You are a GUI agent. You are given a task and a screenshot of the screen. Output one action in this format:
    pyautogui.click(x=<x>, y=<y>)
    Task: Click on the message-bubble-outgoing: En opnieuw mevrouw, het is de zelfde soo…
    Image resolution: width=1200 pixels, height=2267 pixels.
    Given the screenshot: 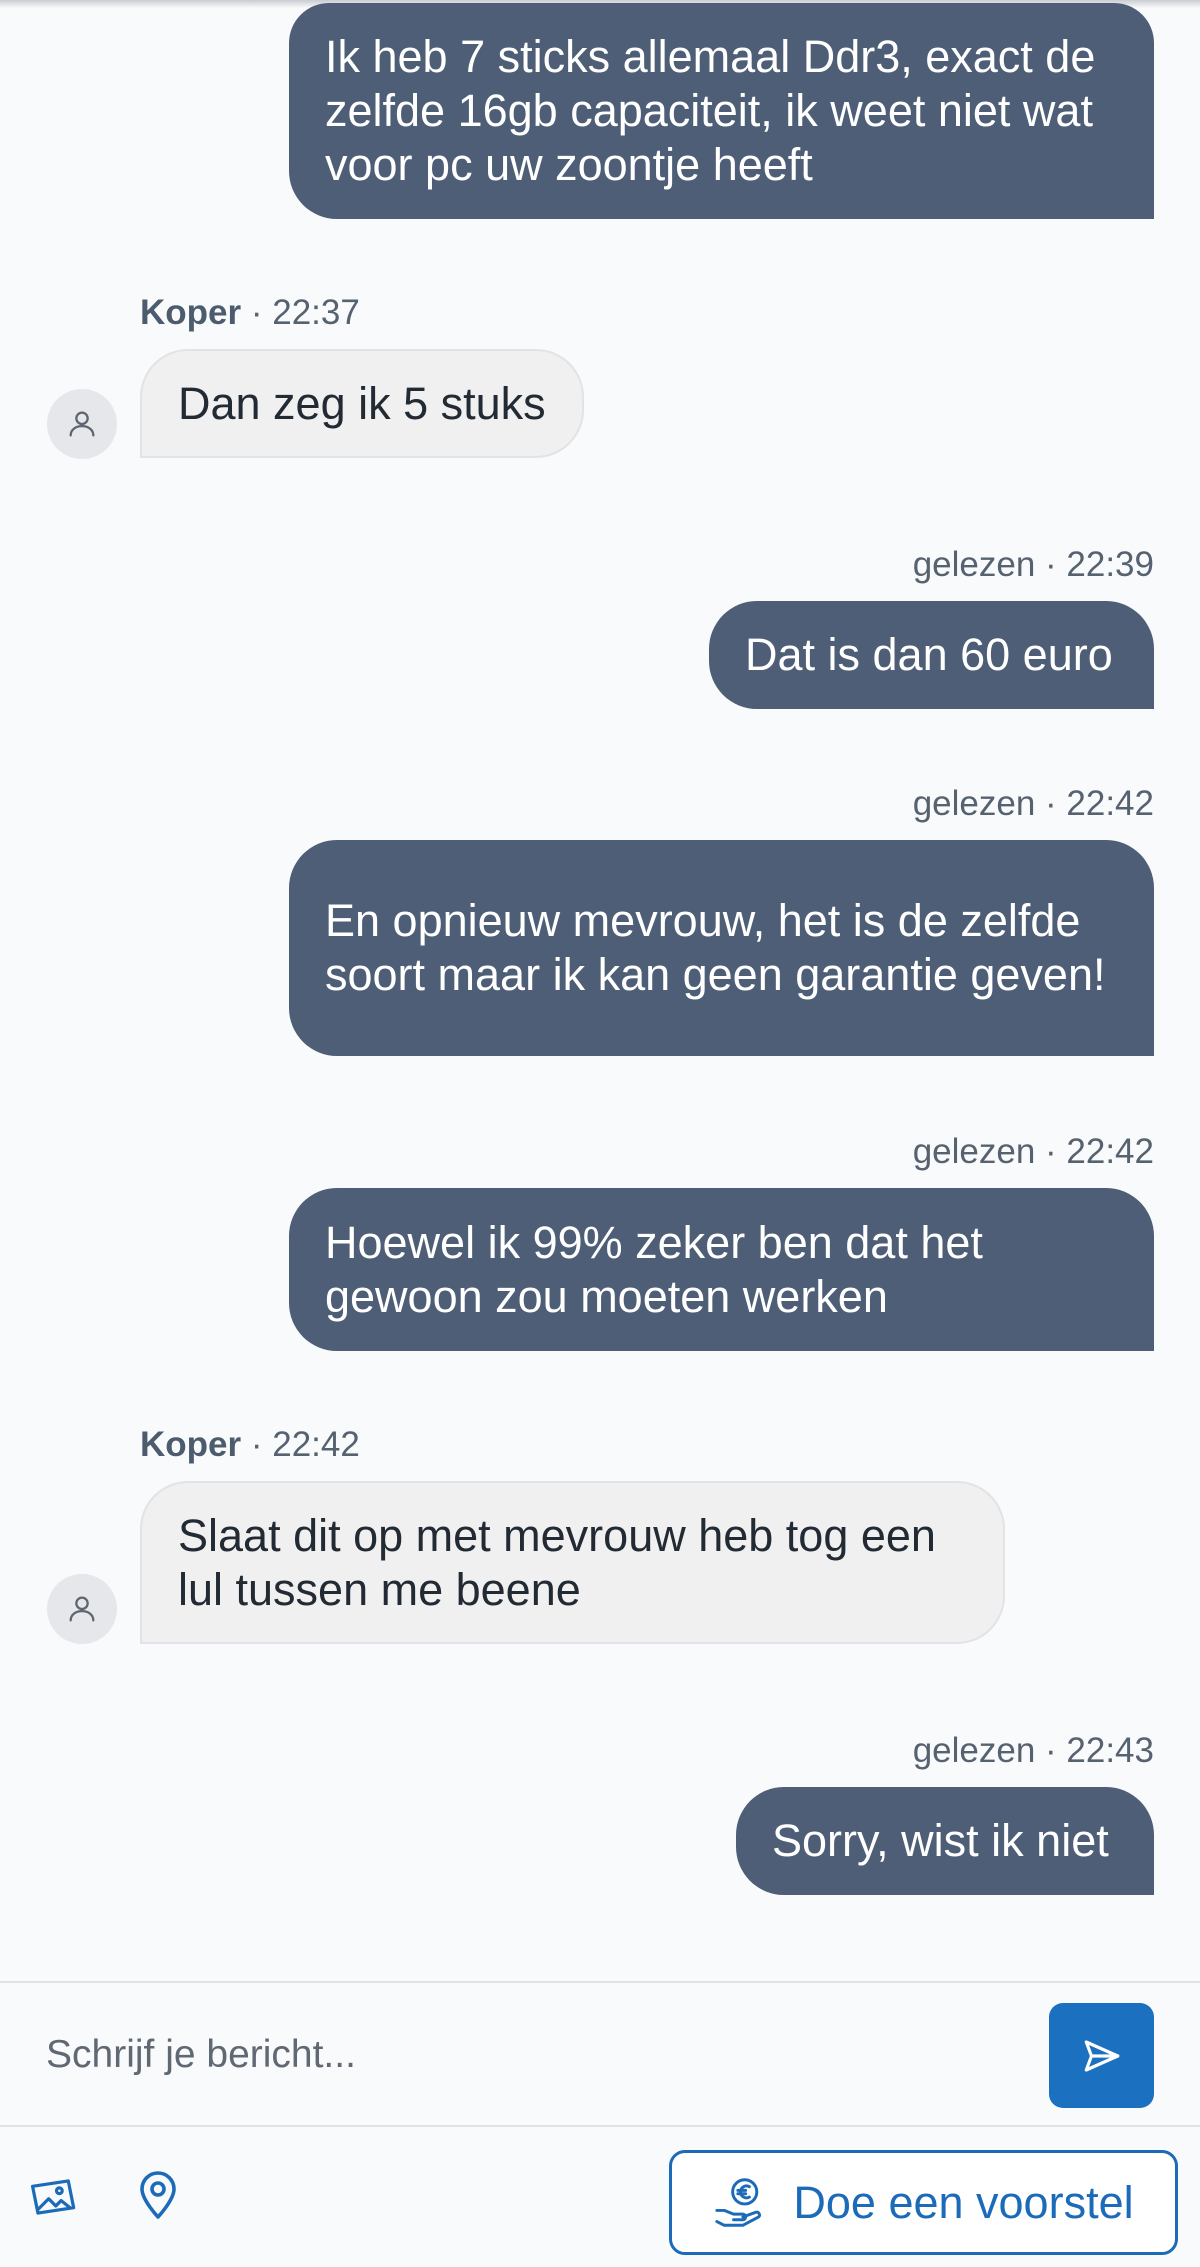 What is the action you would take?
    pyautogui.click(x=721, y=948)
    